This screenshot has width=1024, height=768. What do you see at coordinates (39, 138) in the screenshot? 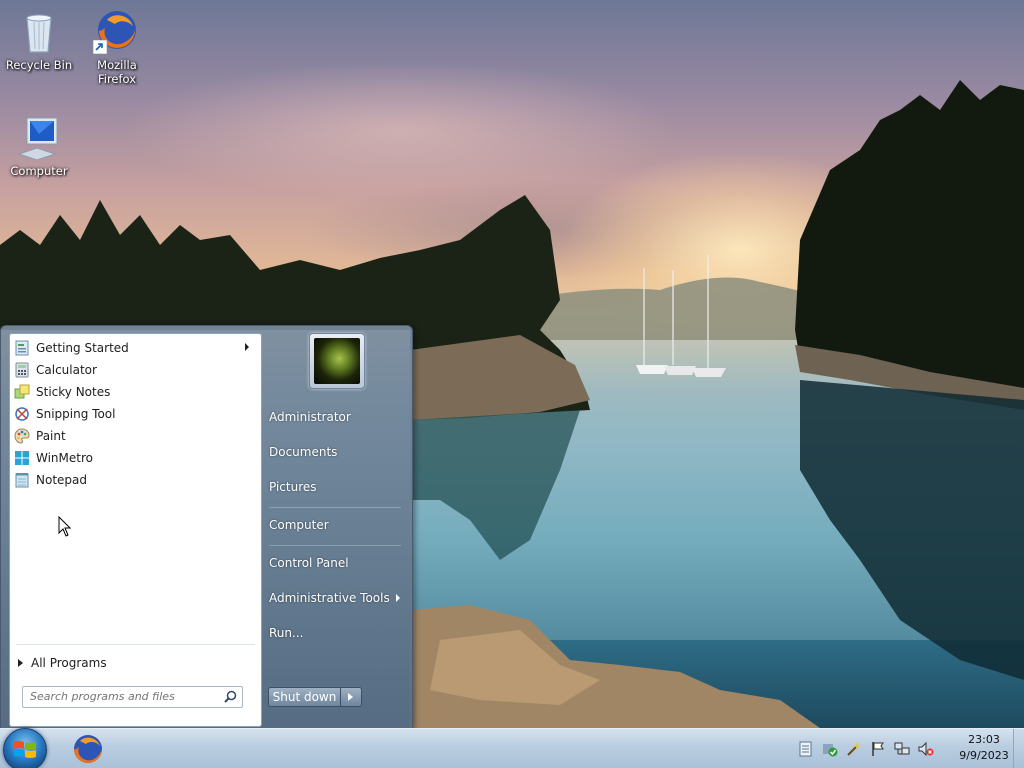
I see `computer-icon` at bounding box center [39, 138].